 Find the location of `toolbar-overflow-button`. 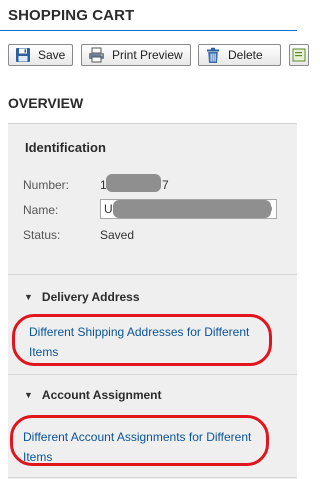

toolbar-overflow-button is located at coordinates (299, 55).